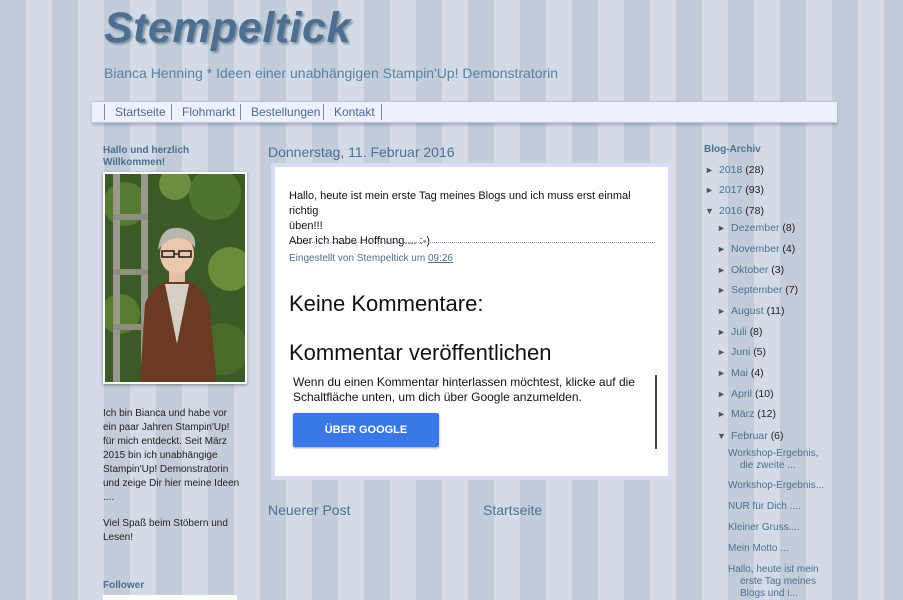  What do you see at coordinates (778, 570) in the screenshot?
I see `archive-post-line: Hallo, heute ist mein` at bounding box center [778, 570].